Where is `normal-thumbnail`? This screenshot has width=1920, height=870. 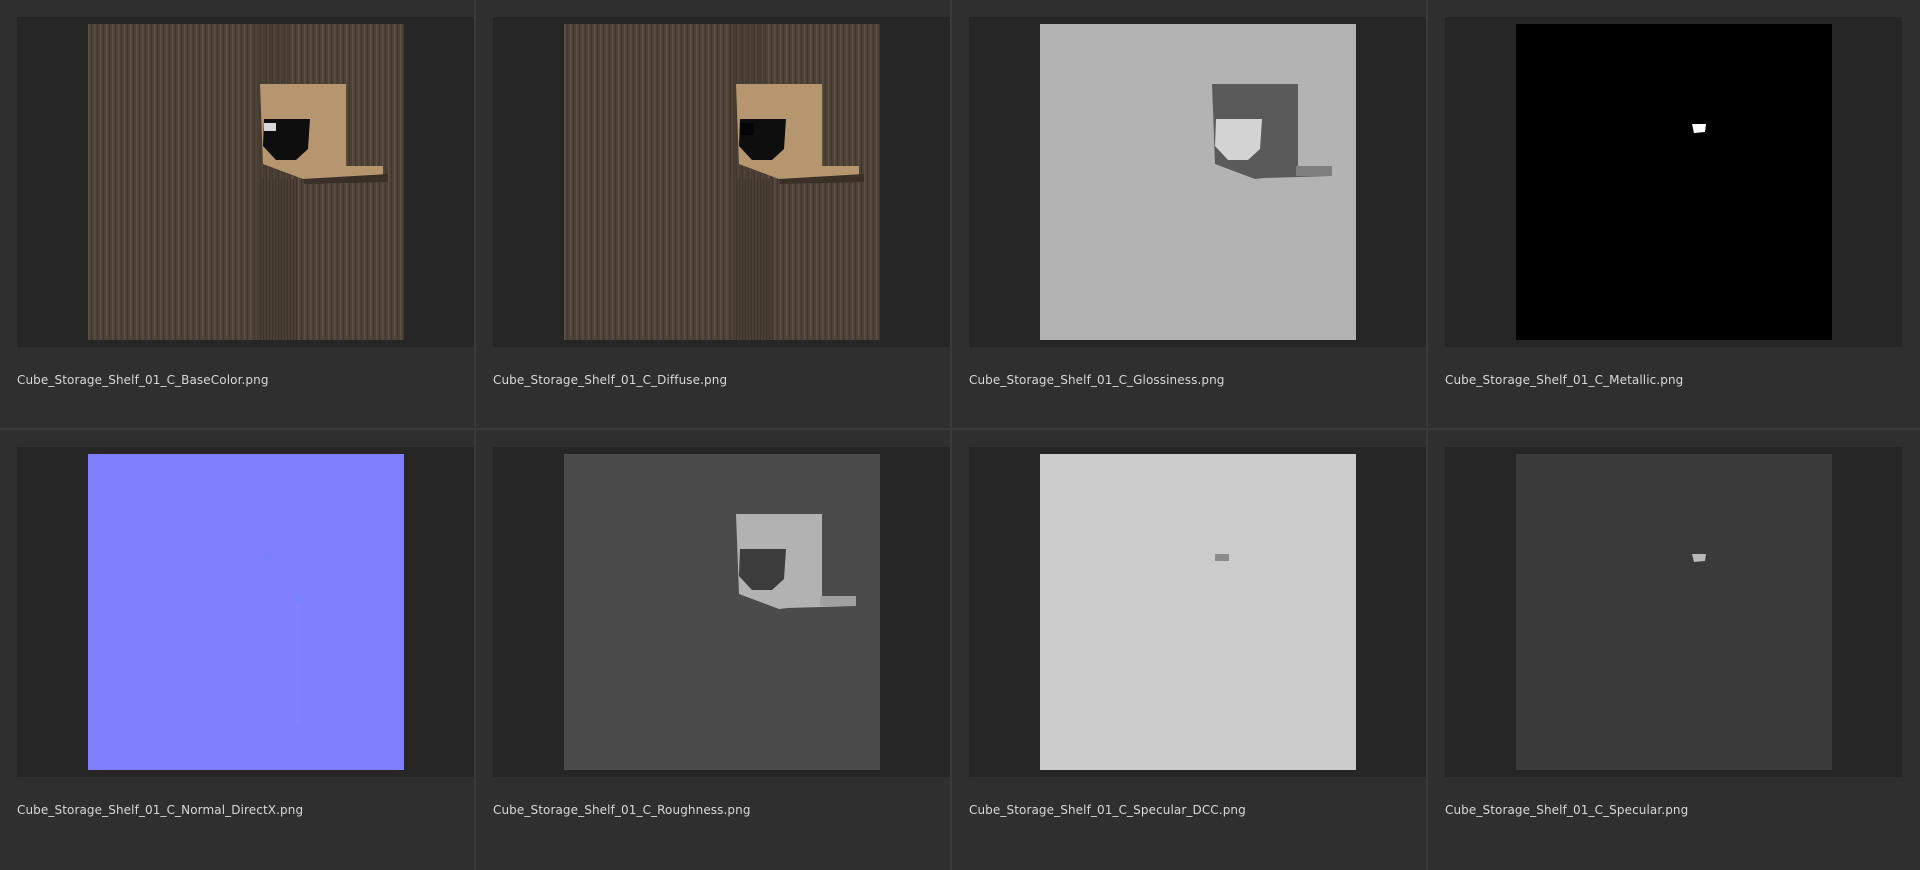
normal-thumbnail is located at coordinates (246, 612).